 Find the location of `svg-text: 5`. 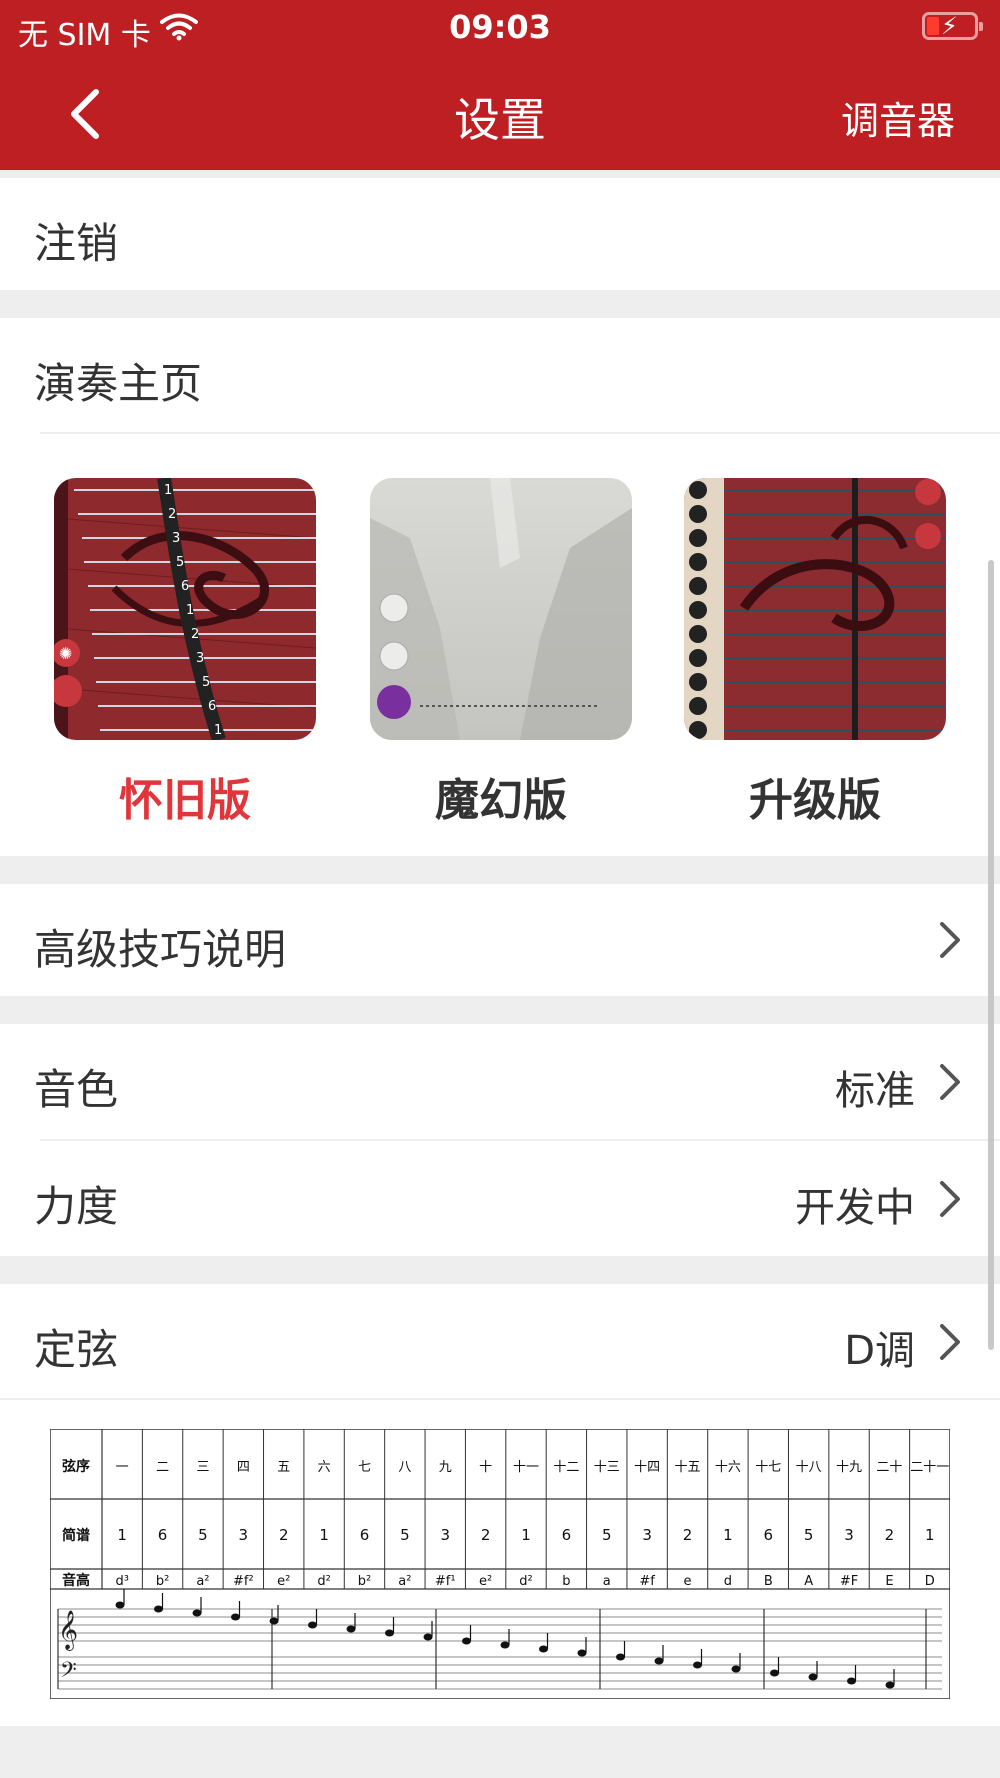

svg-text: 5 is located at coordinates (180, 562).